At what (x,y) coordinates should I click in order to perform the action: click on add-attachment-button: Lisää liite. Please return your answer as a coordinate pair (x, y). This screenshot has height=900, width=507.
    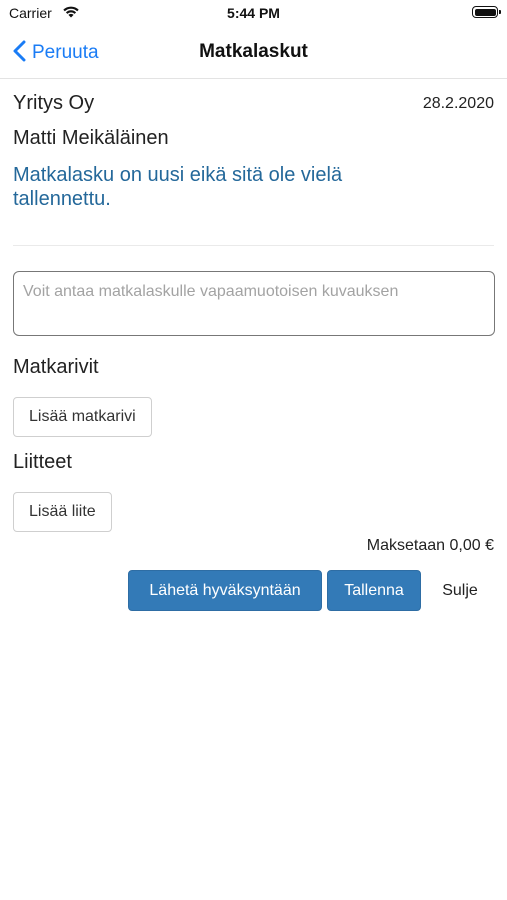
    Looking at the image, I should click on (62, 512).